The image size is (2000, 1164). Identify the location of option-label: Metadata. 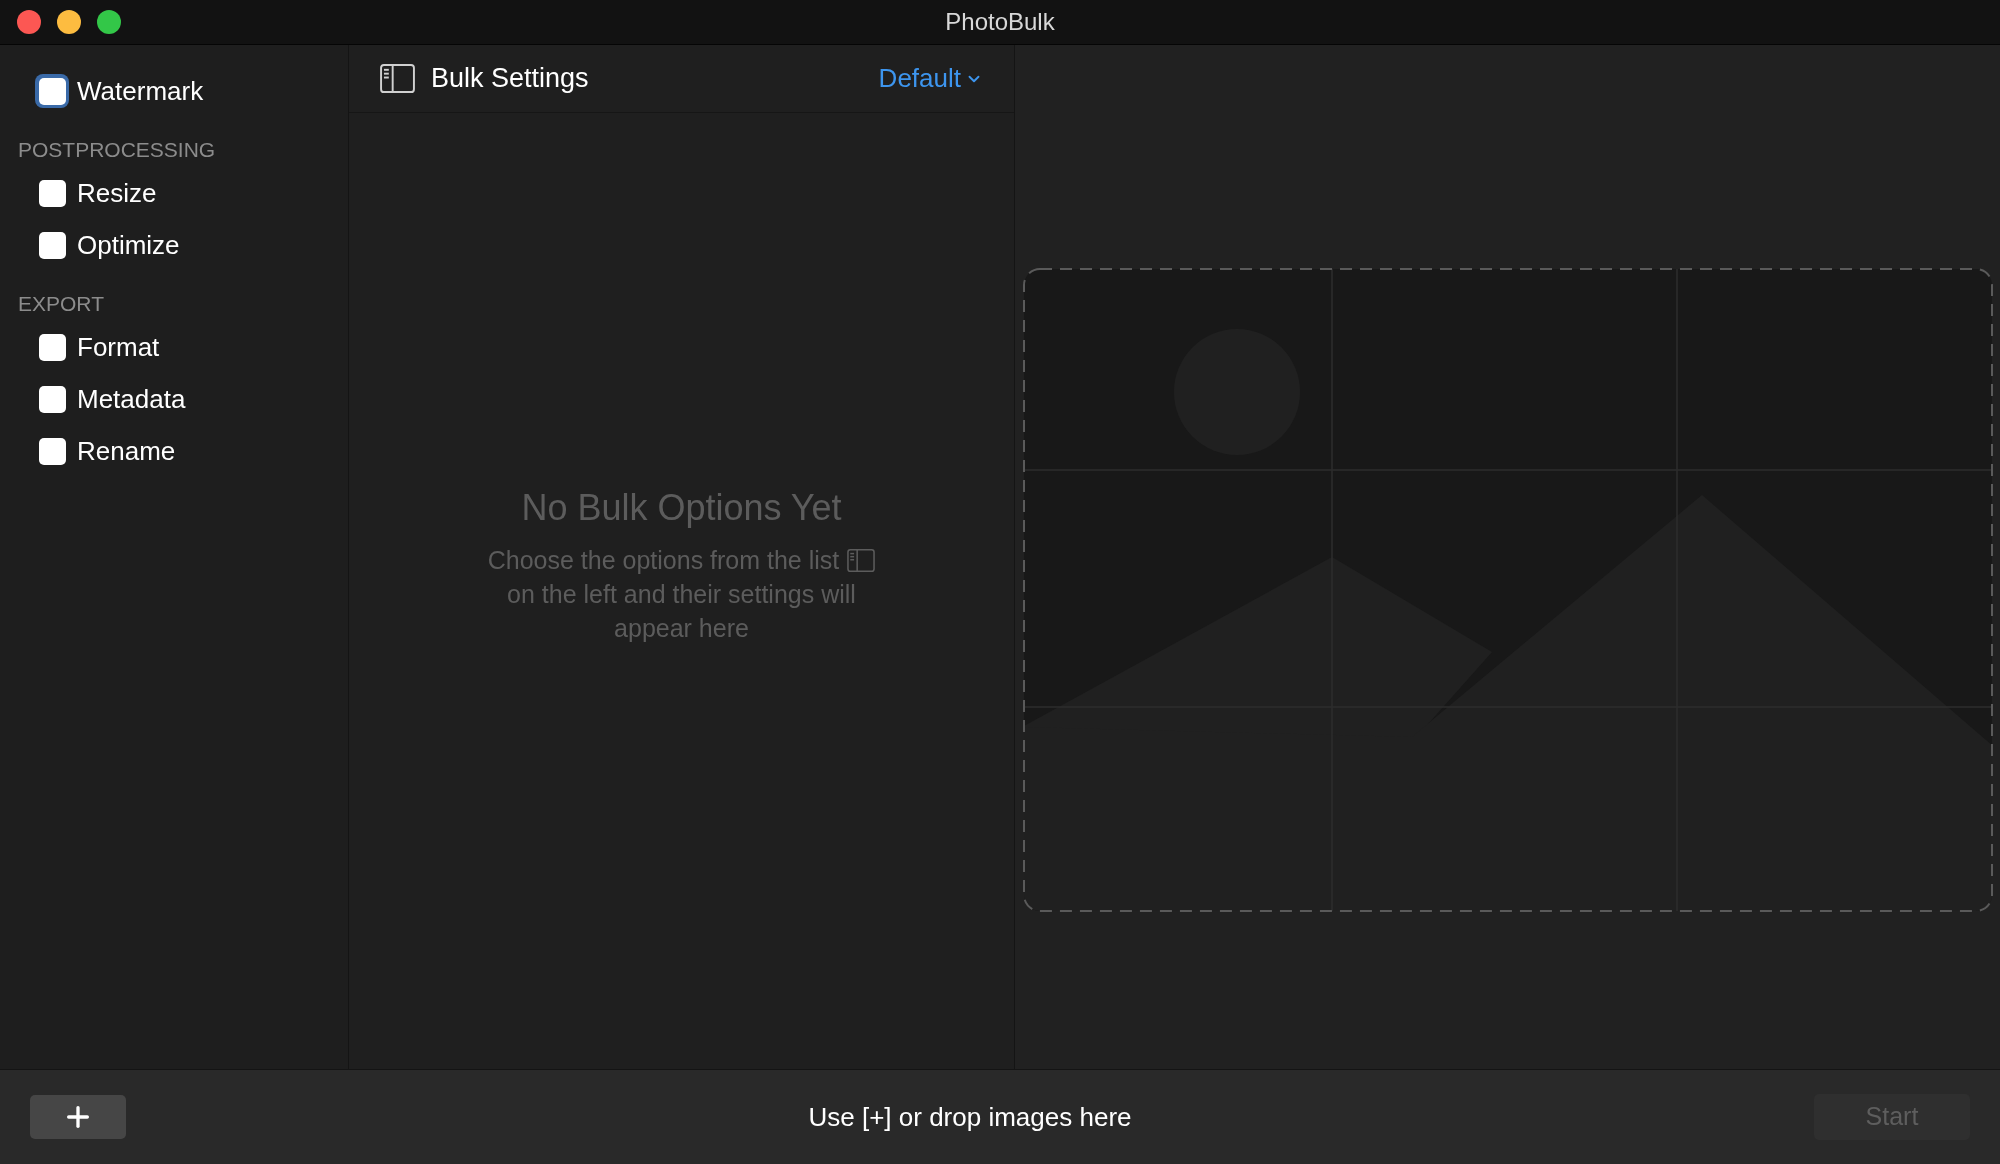
(131, 399).